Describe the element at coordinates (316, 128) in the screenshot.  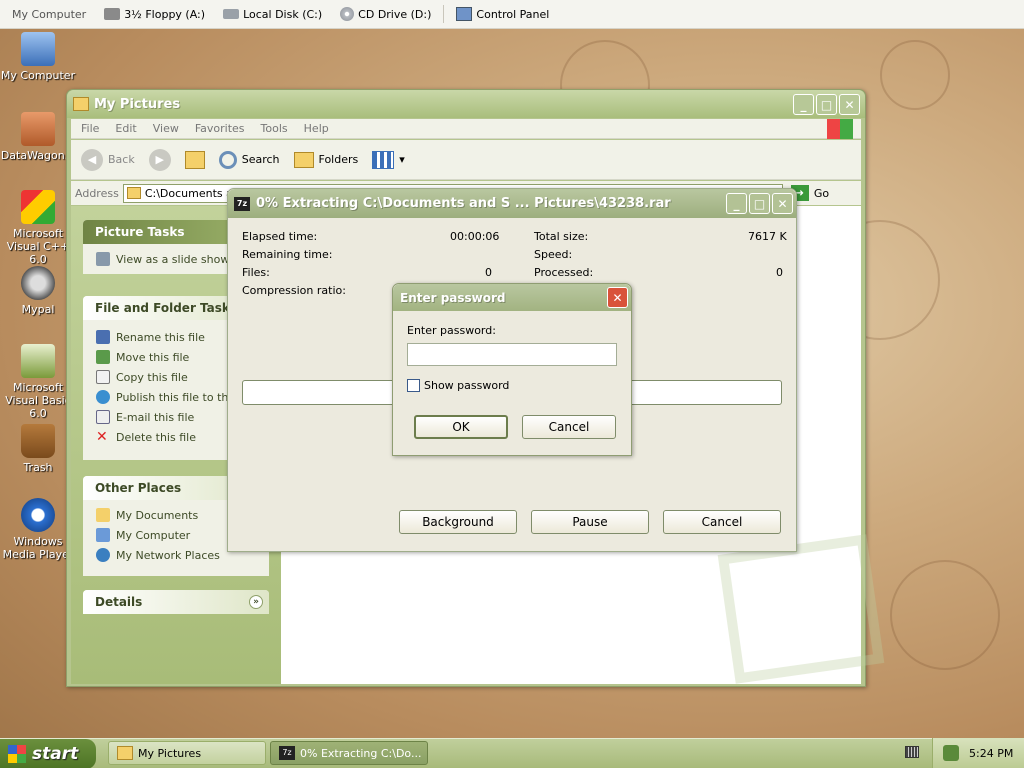
I see `menu-help: Help` at that location.